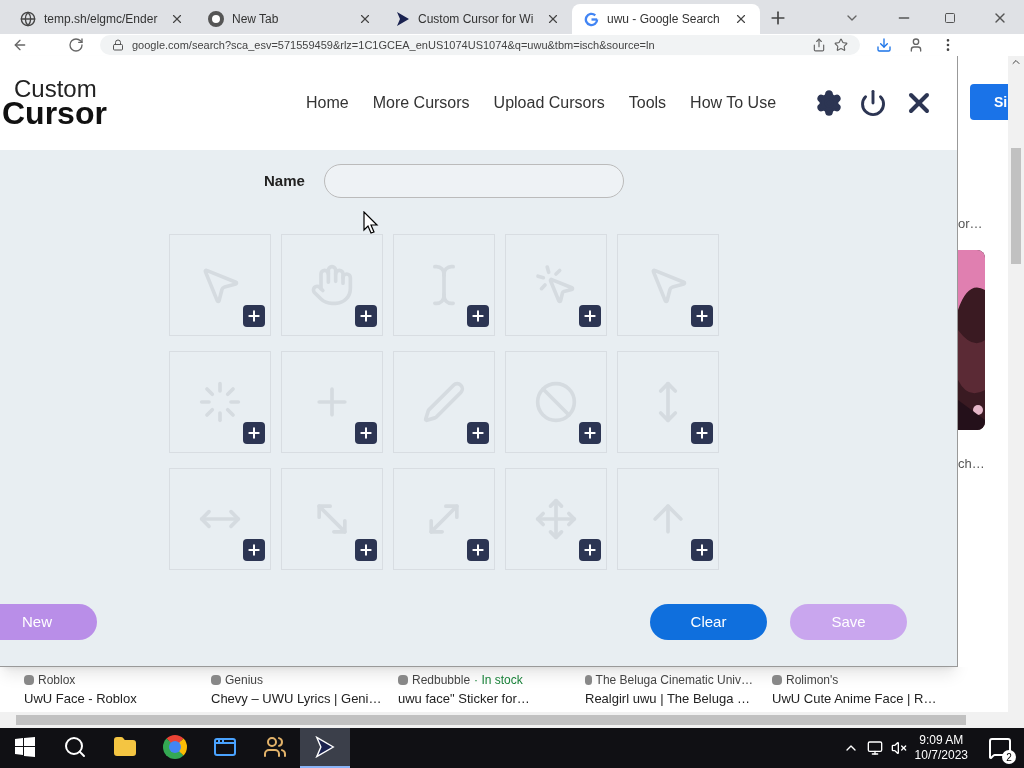  What do you see at coordinates (549, 103) in the screenshot?
I see `nav-link: Upload Cursors` at bounding box center [549, 103].